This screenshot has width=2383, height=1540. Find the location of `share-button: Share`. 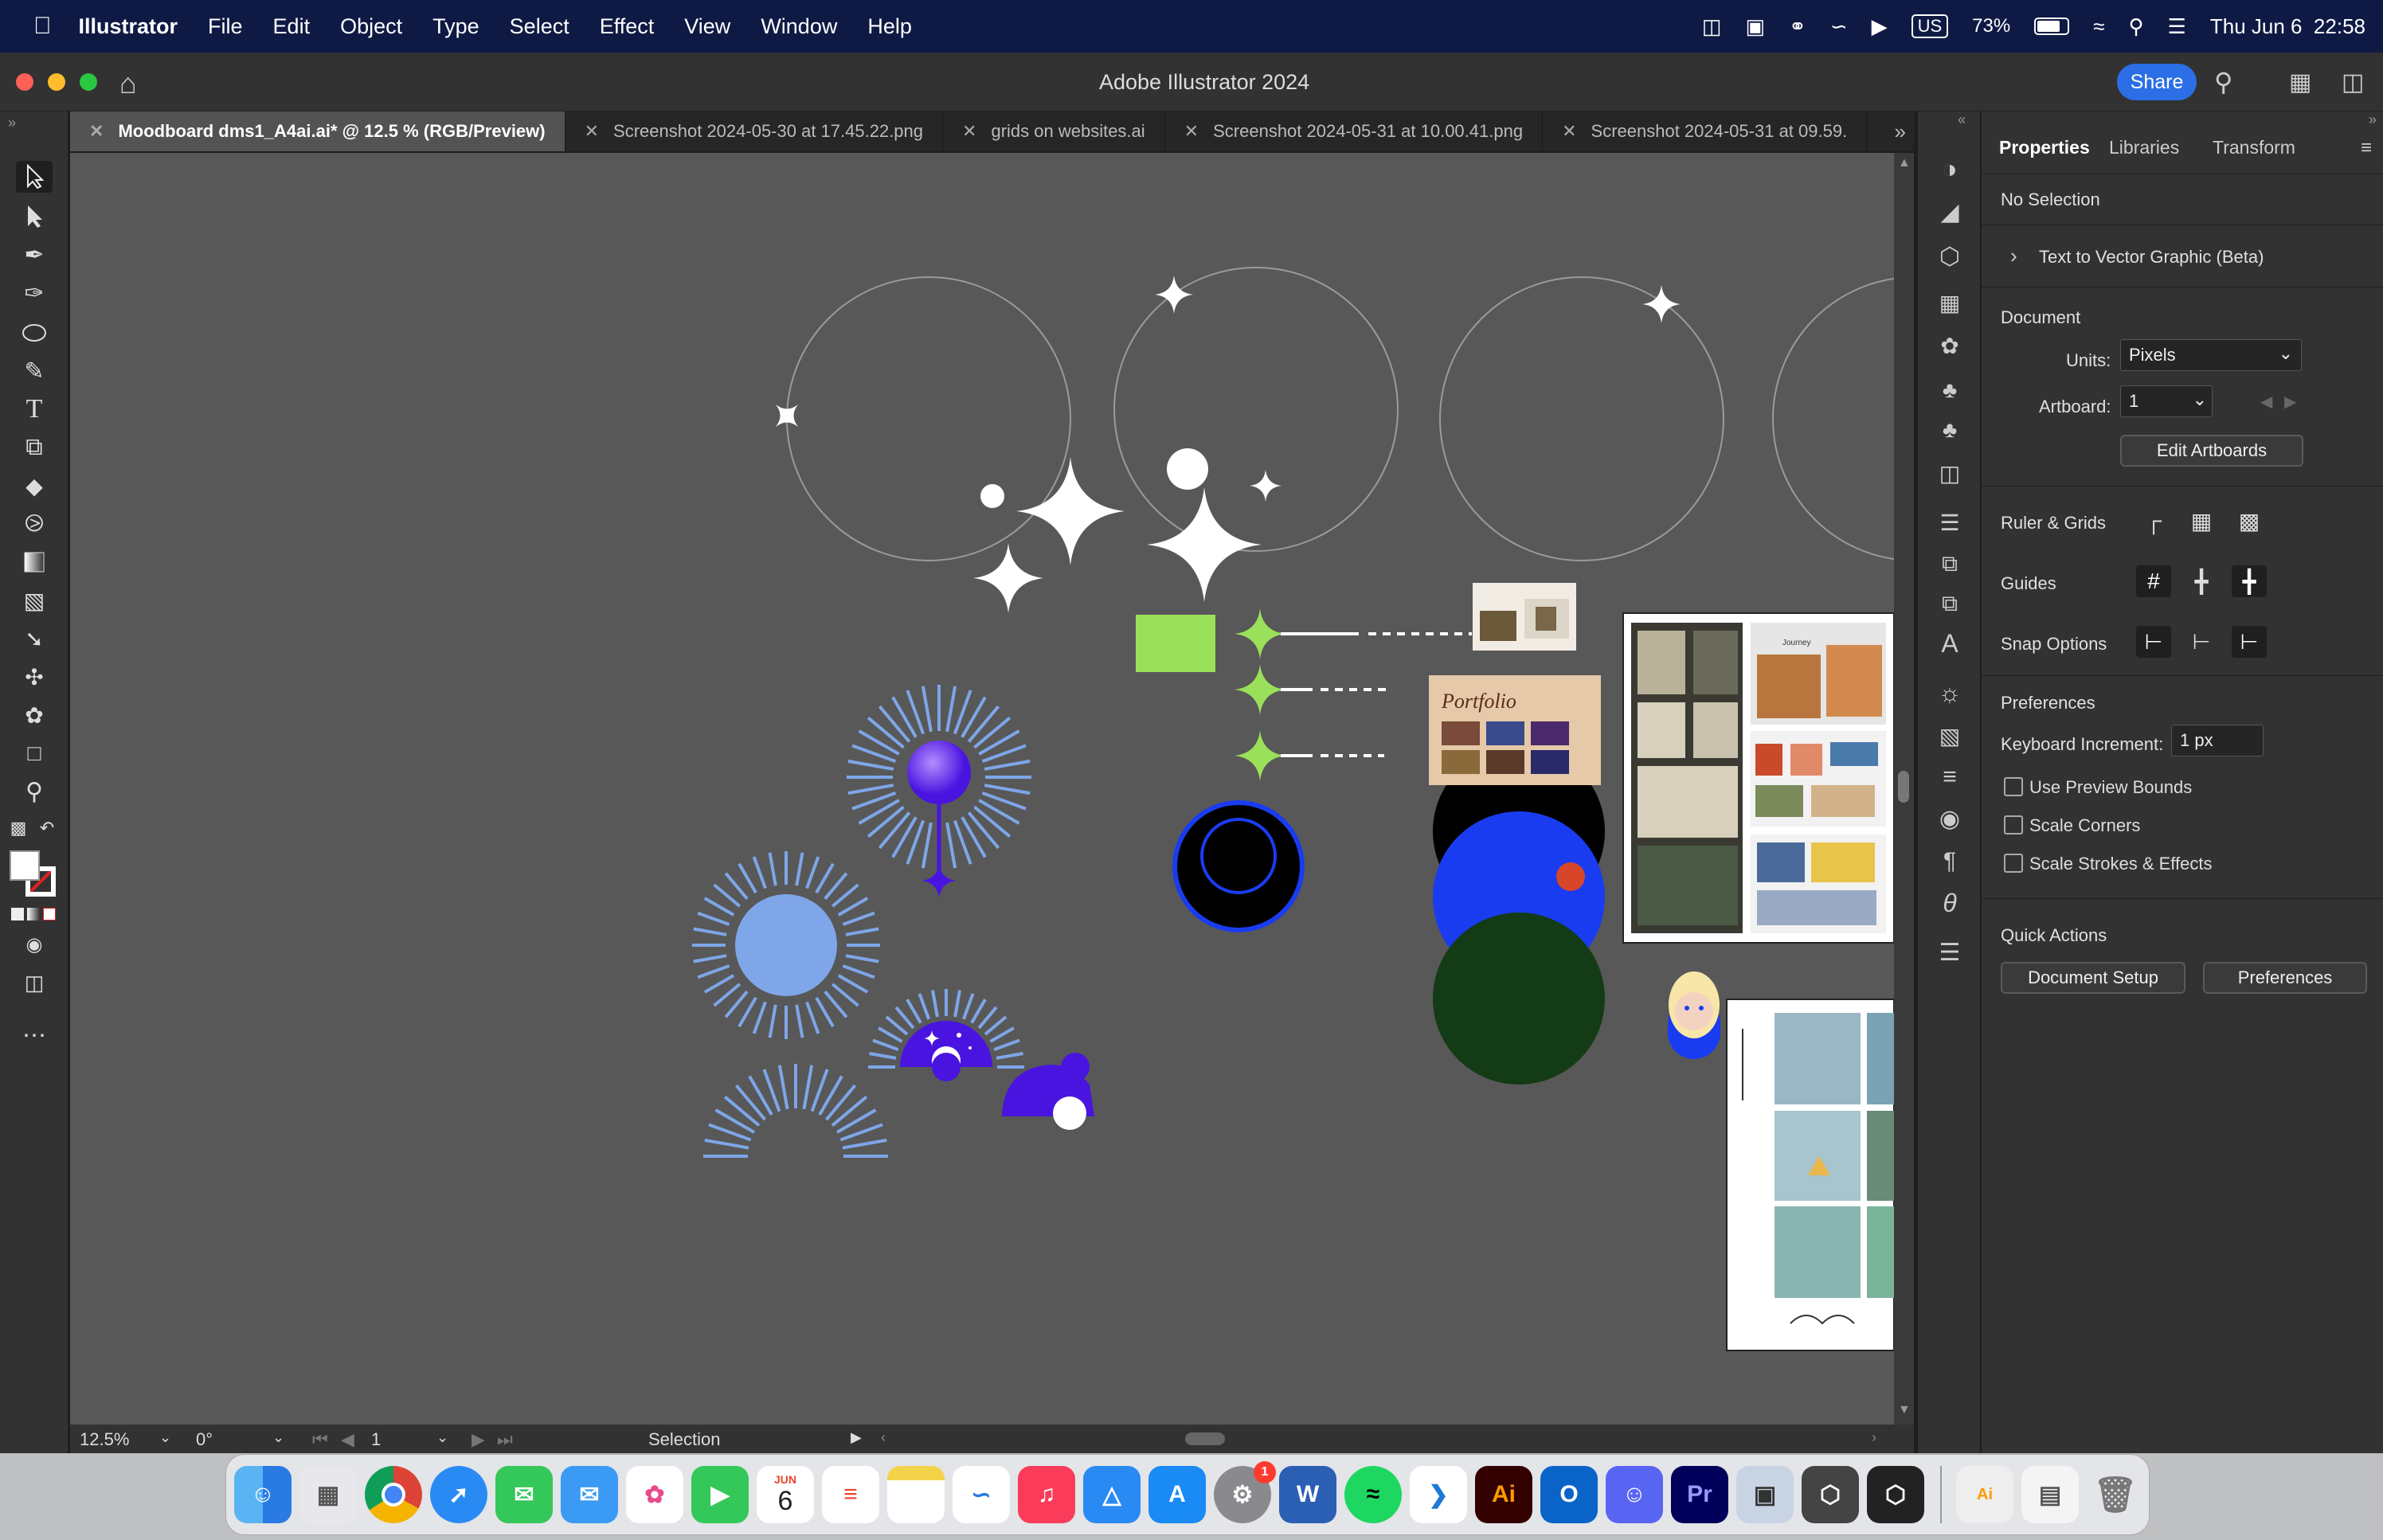

share-button: Share is located at coordinates (2157, 82).